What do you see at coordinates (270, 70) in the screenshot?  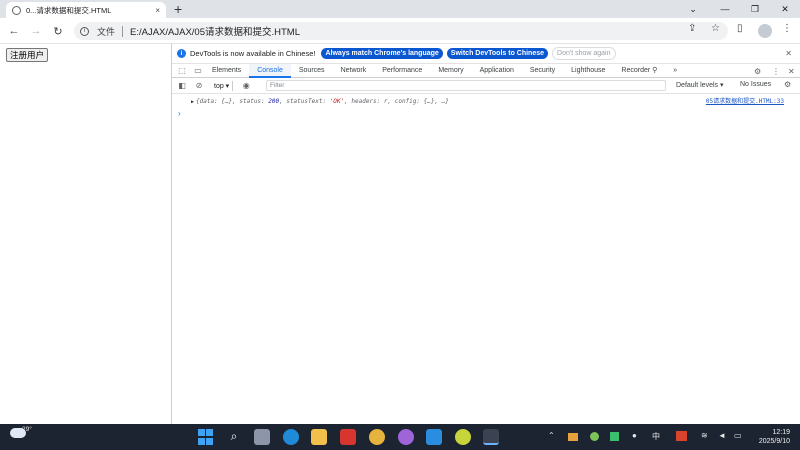 I see `tab-console: Console` at bounding box center [270, 70].